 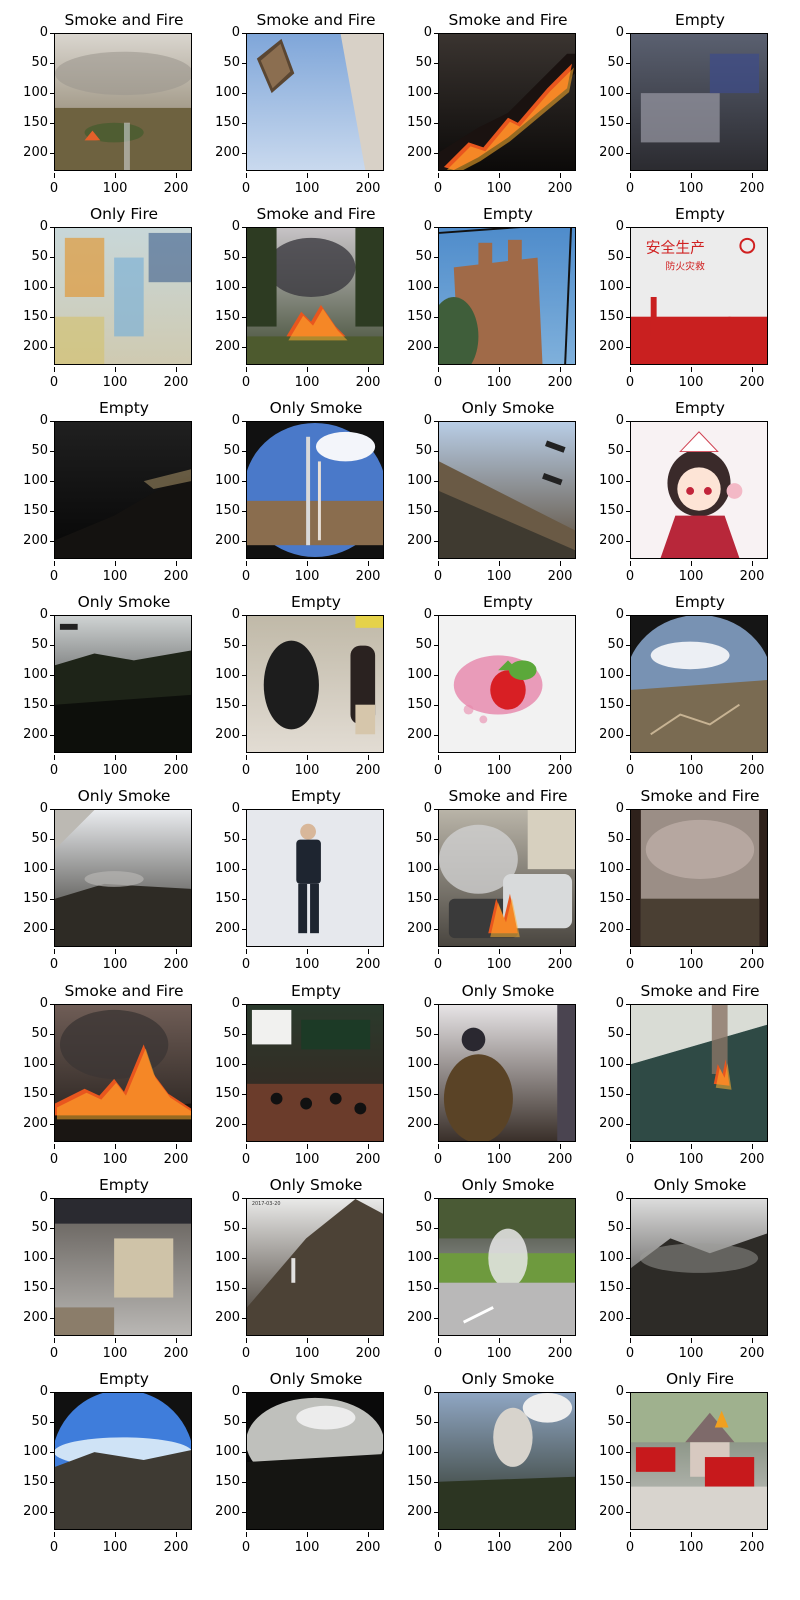 I want to click on svg-text: 安全生产, so click(x=675, y=248).